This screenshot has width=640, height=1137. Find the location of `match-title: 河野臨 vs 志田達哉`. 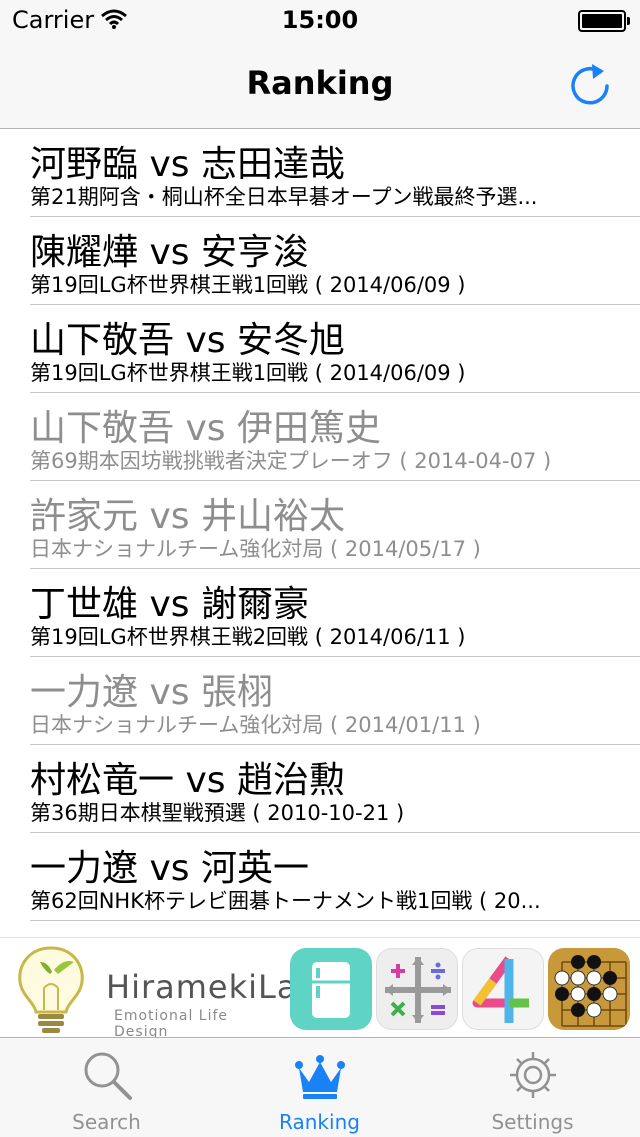

match-title: 河野臨 vs 志田達哉 is located at coordinates (187, 164).